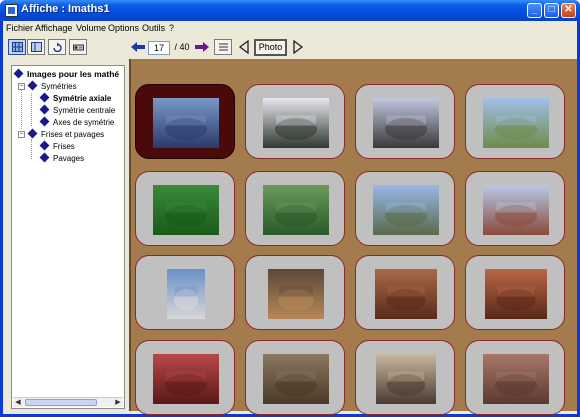  Describe the element at coordinates (270, 47) in the screenshot. I see `photo-button: Photo` at that location.